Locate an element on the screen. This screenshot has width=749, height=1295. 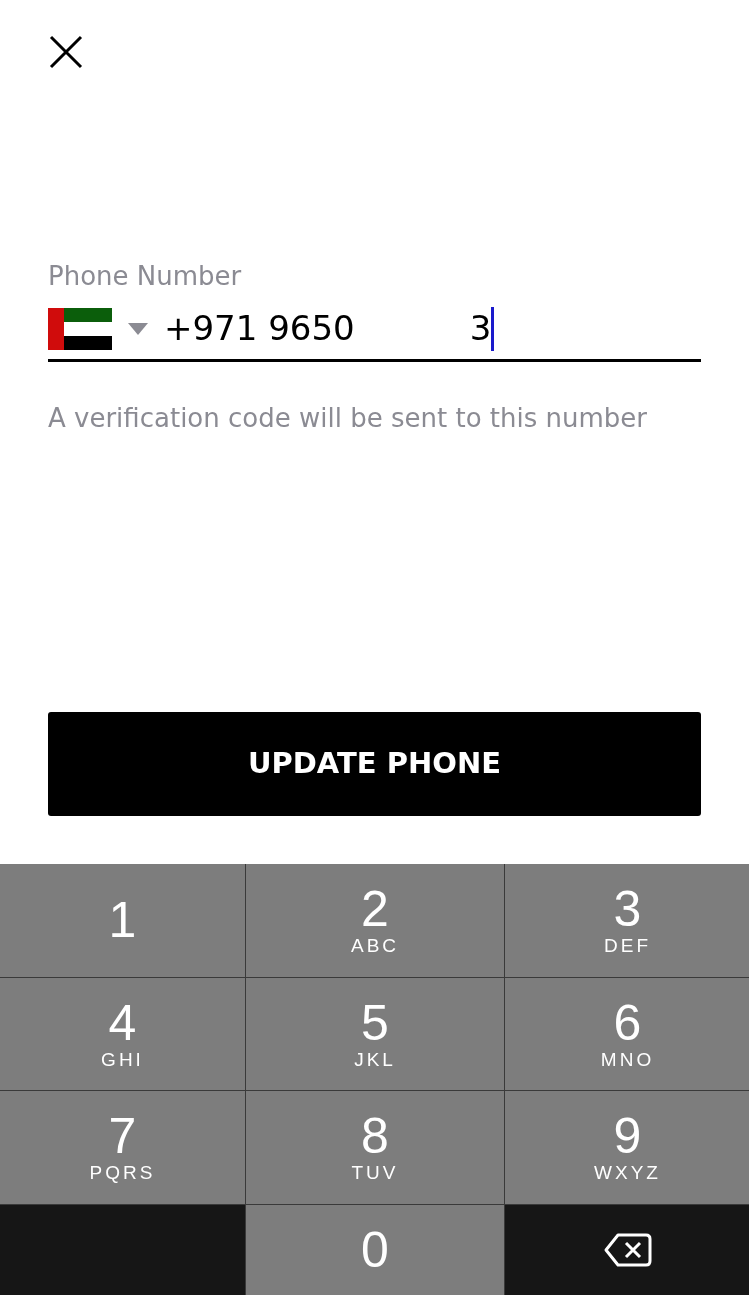
keypad-key: 6 MNO is located at coordinates (627, 1033).